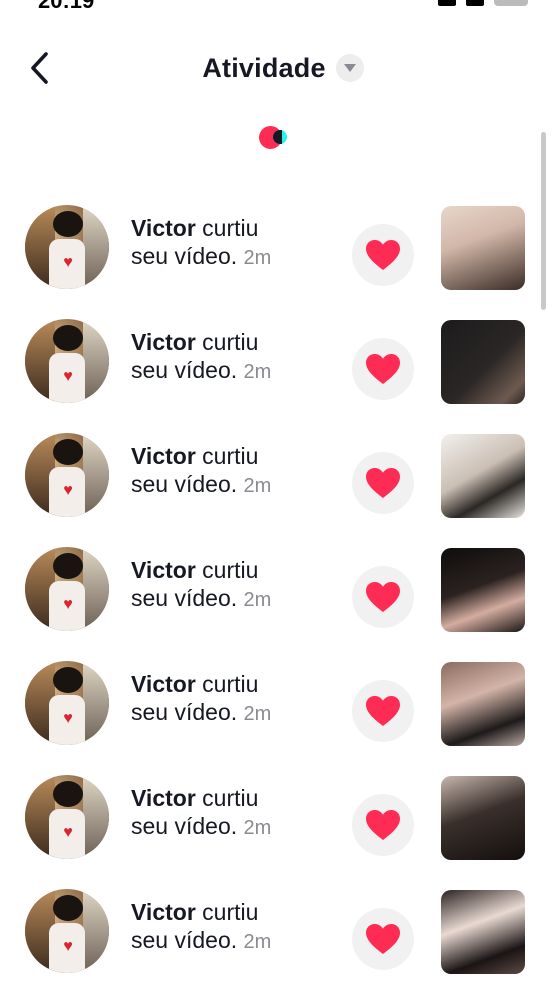 This screenshot has height=1000, width=552. I want to click on page-title: Atividade, so click(264, 67).